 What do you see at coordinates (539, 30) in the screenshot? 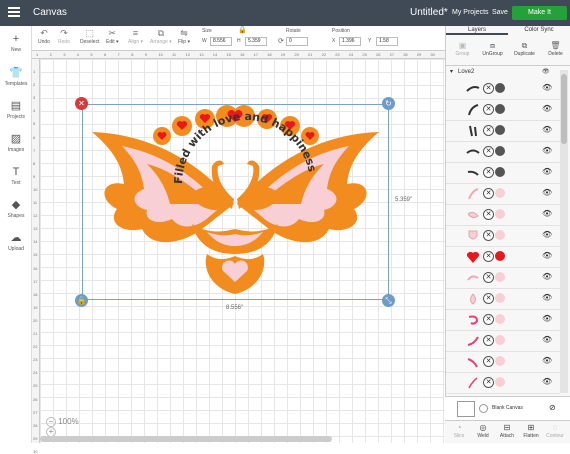
I see `tab-color-sync: Color Sync` at bounding box center [539, 30].